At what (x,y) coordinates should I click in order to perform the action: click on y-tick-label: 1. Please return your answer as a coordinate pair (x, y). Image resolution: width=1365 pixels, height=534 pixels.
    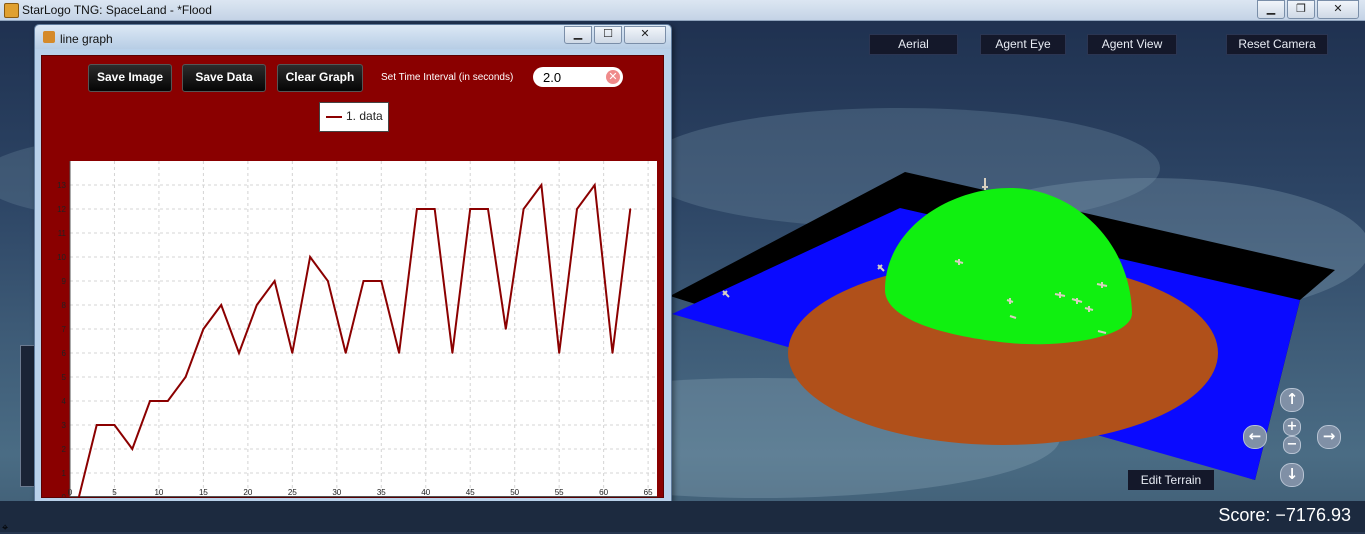
    Looking at the image, I should click on (64, 473).